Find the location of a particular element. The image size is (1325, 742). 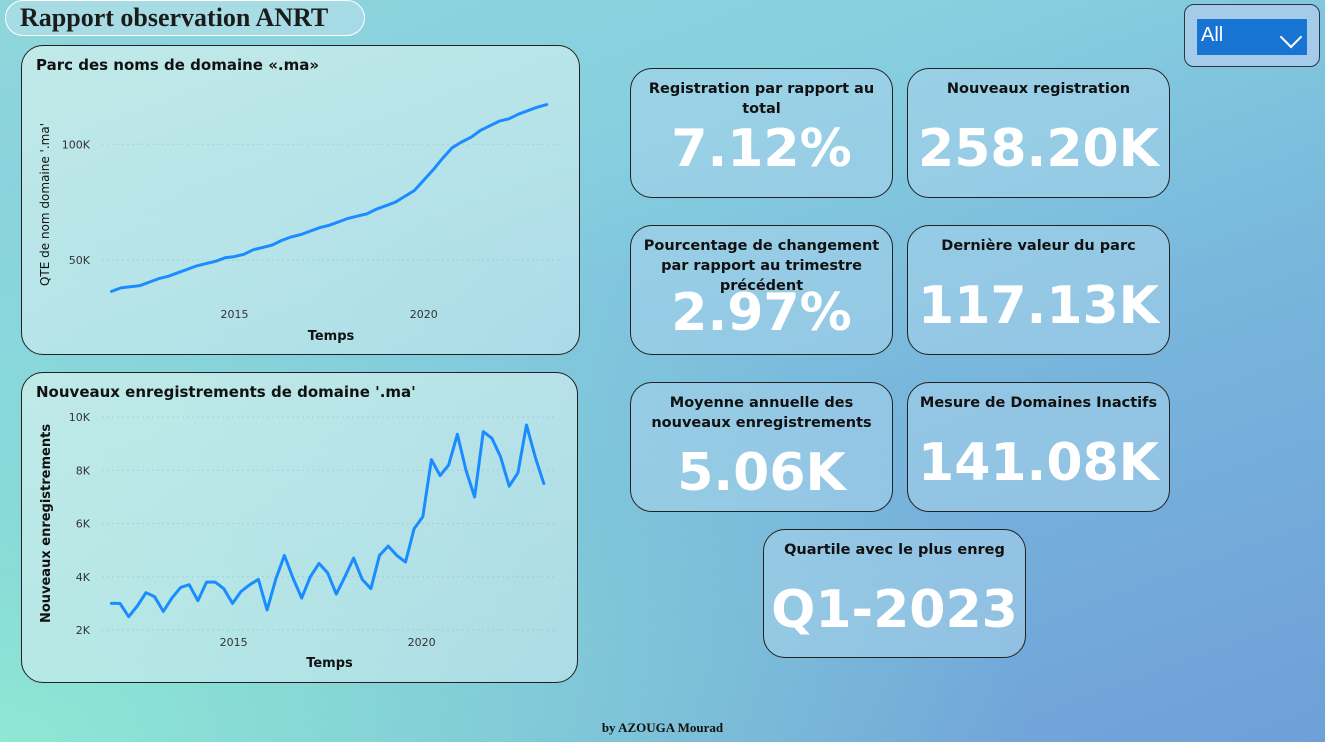

y-tick-label: 6K is located at coordinates (83, 524).